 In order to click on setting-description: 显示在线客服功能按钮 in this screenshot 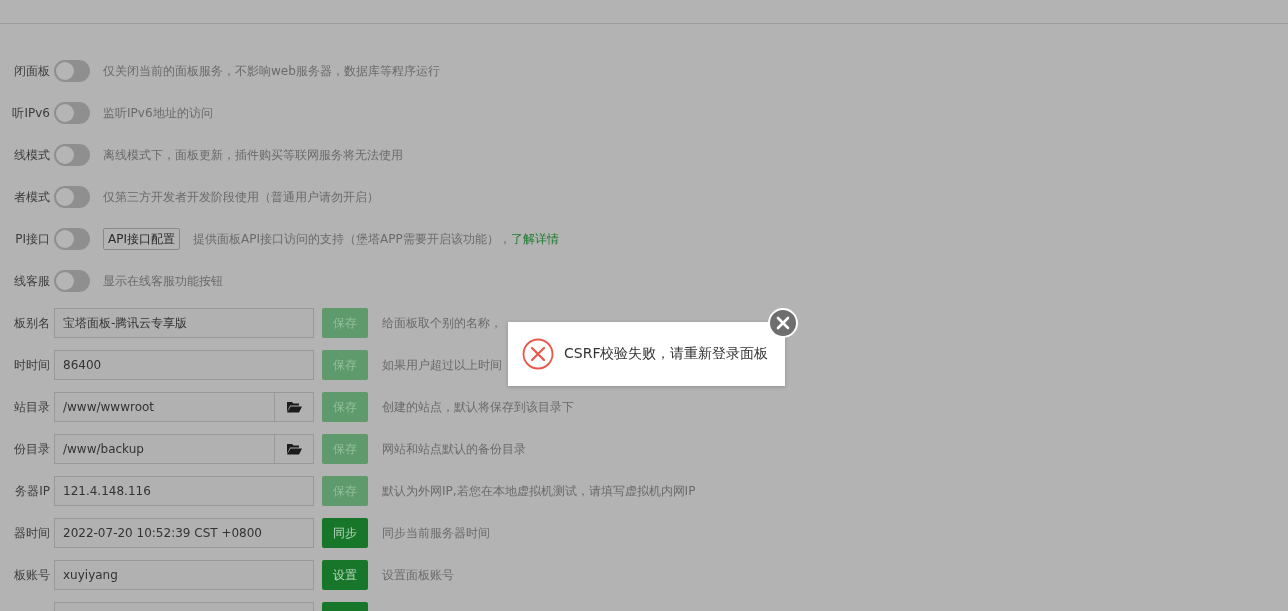, I will do `click(163, 281)`.